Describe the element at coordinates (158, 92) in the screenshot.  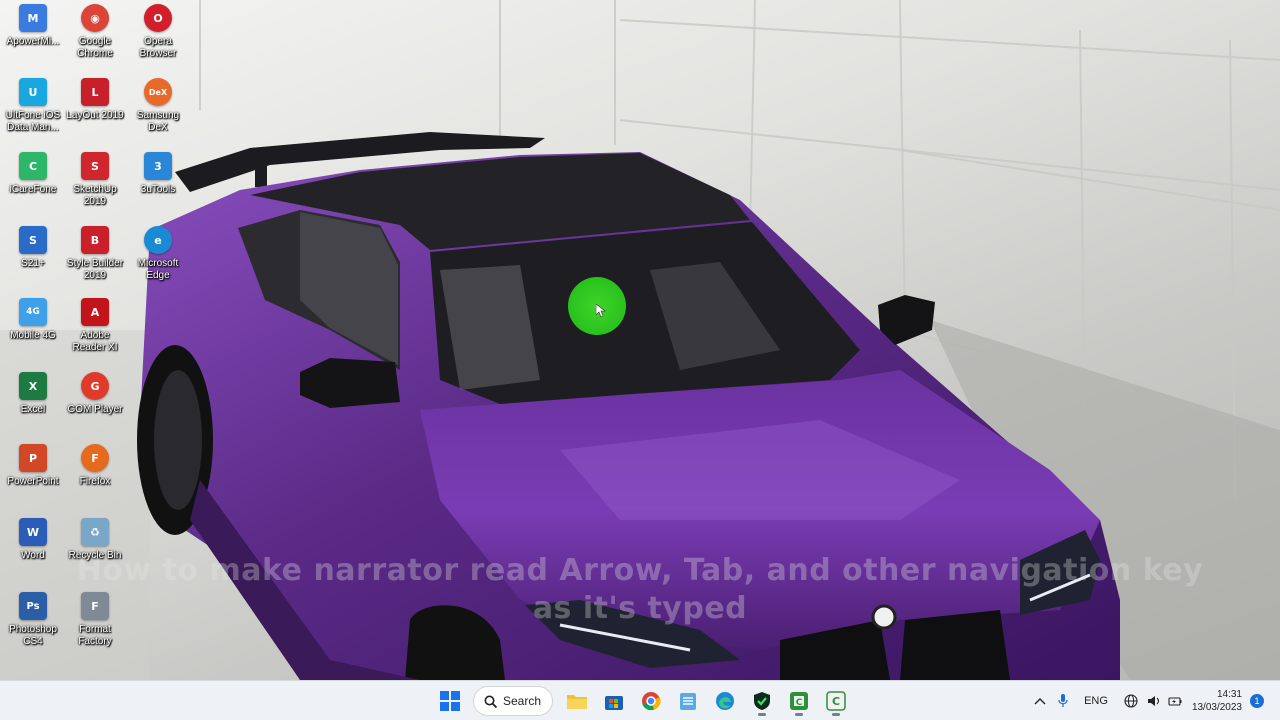
I see `samsung-dex-app-icon: DeX` at that location.